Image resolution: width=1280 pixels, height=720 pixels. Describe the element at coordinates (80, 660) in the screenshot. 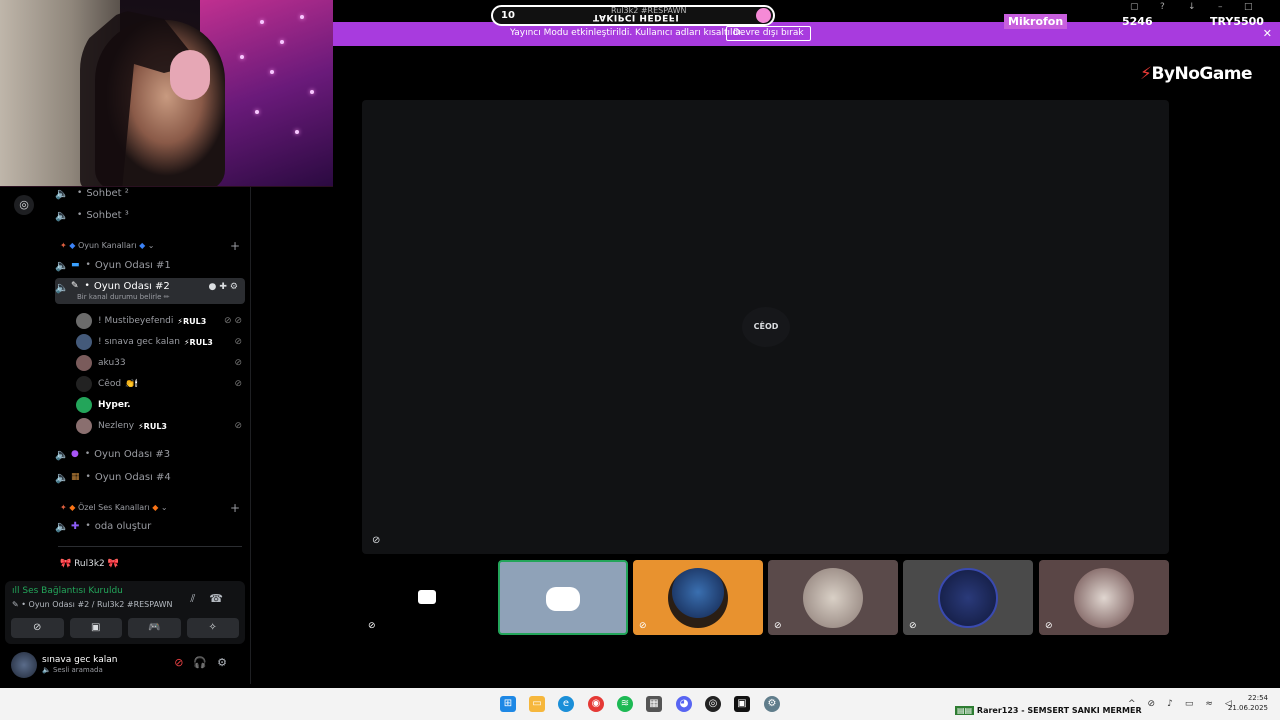

I see `user-name: sınava gec kalan` at that location.